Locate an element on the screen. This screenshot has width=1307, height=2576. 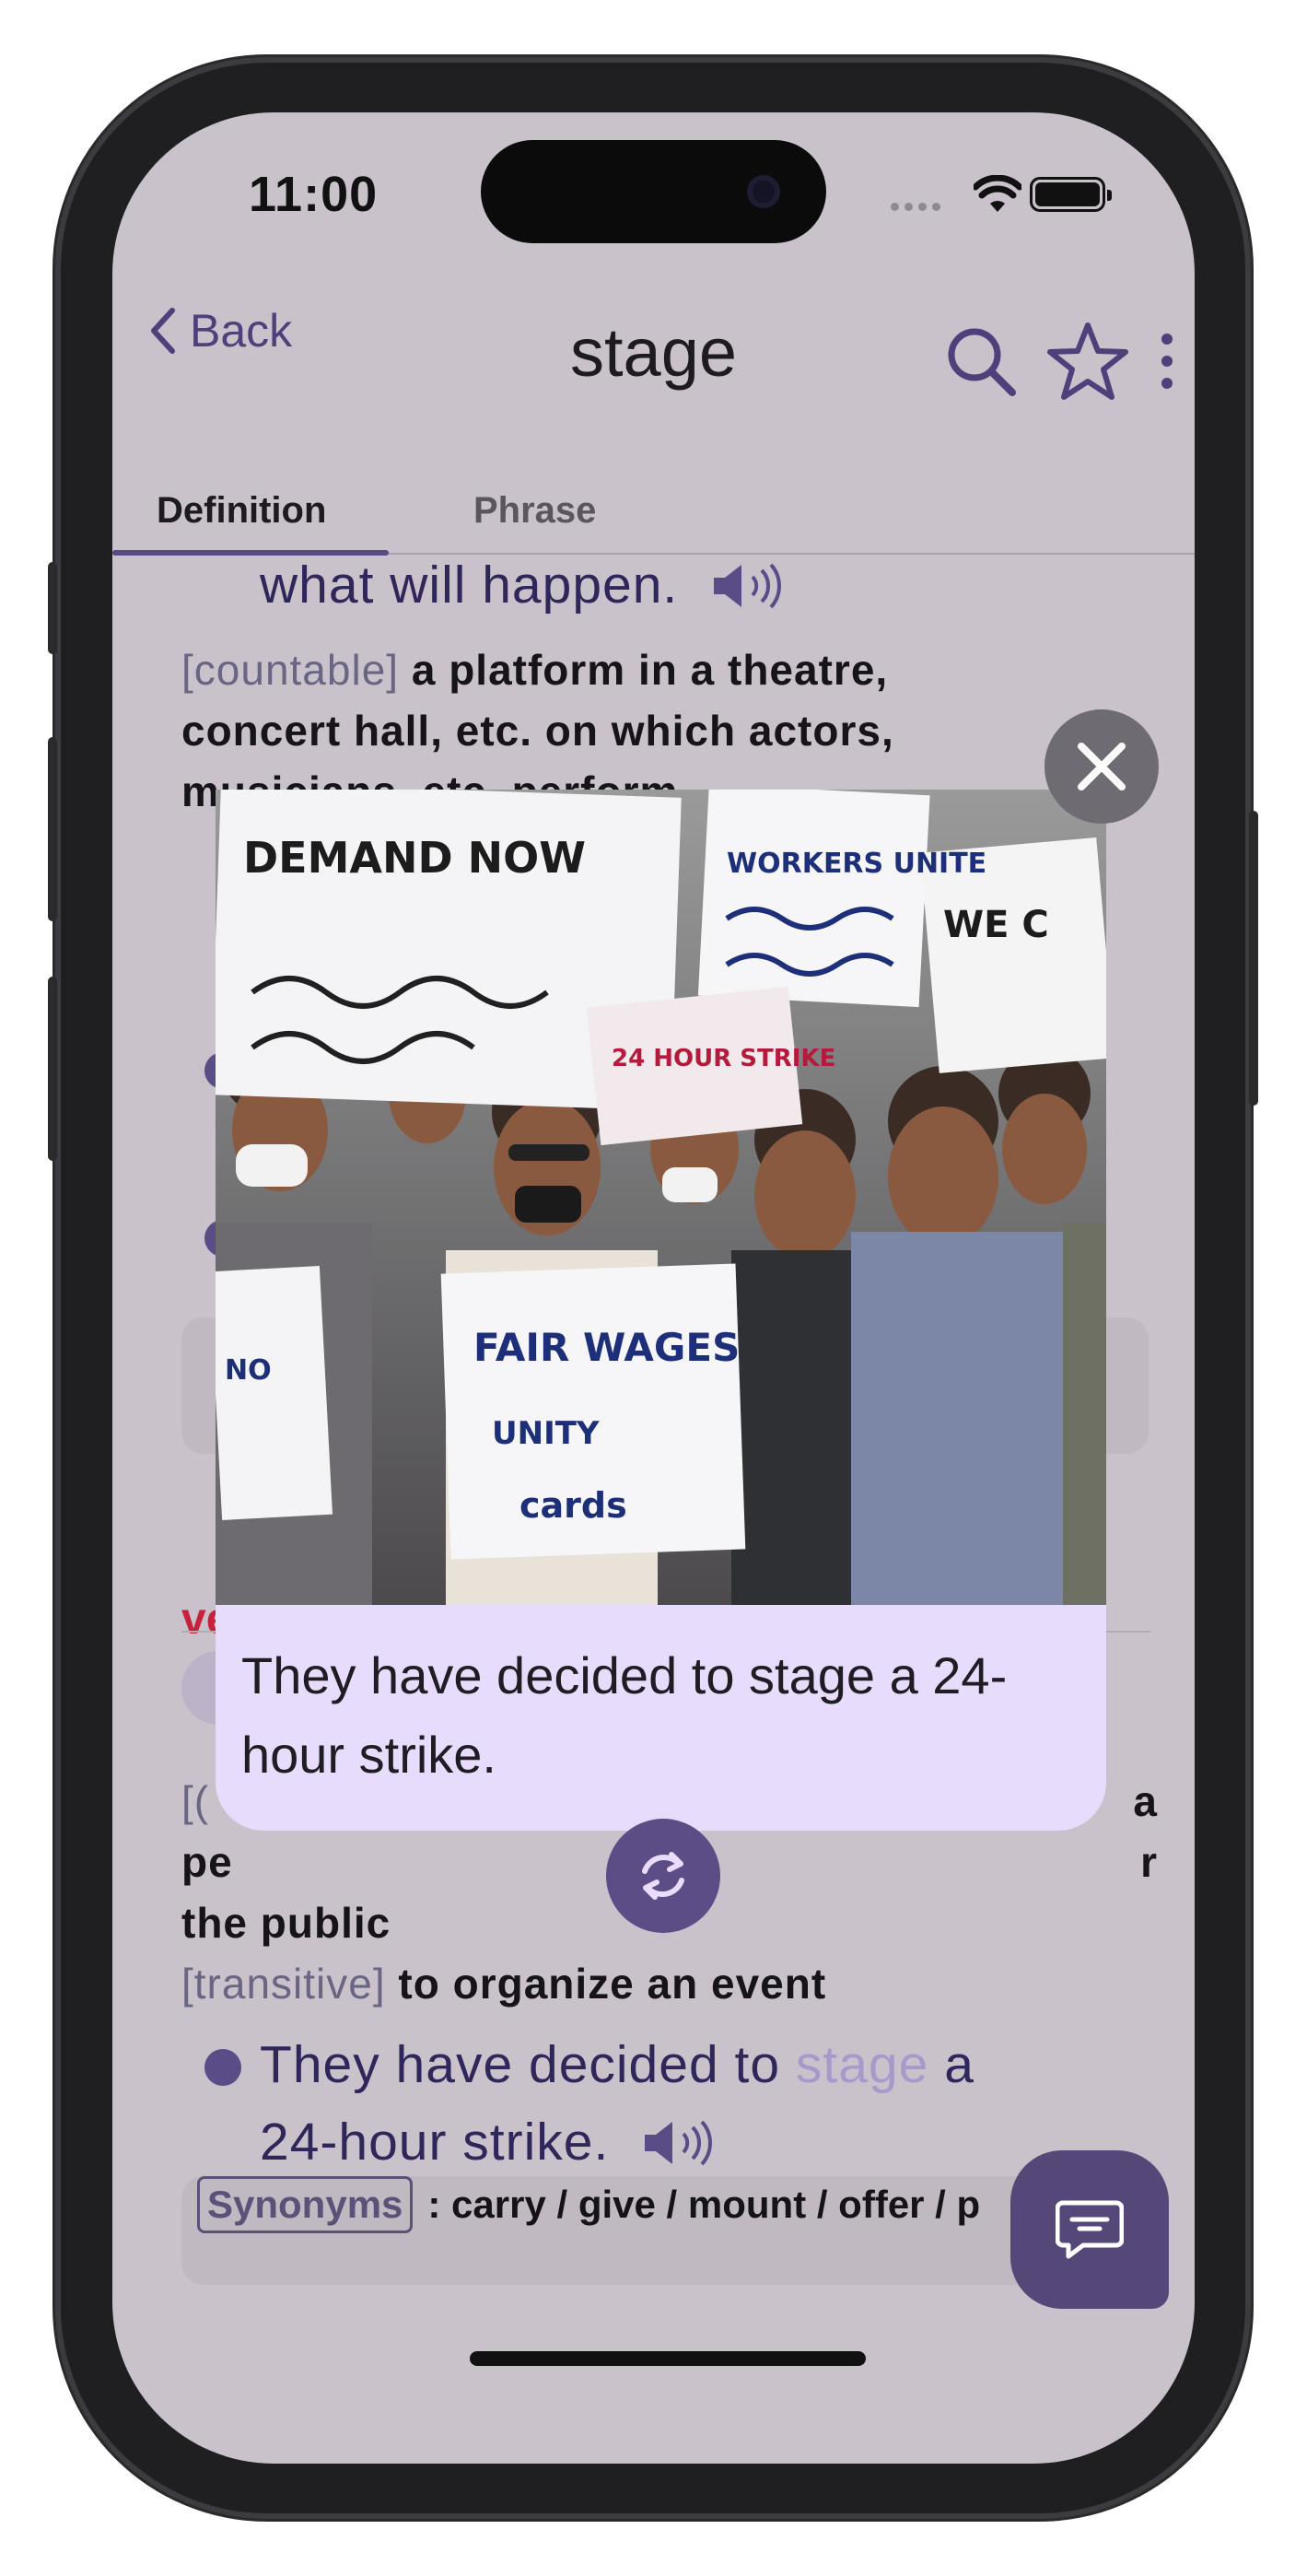
definition-transitive: [transitive] to organize an event is located at coordinates (670, 1983).